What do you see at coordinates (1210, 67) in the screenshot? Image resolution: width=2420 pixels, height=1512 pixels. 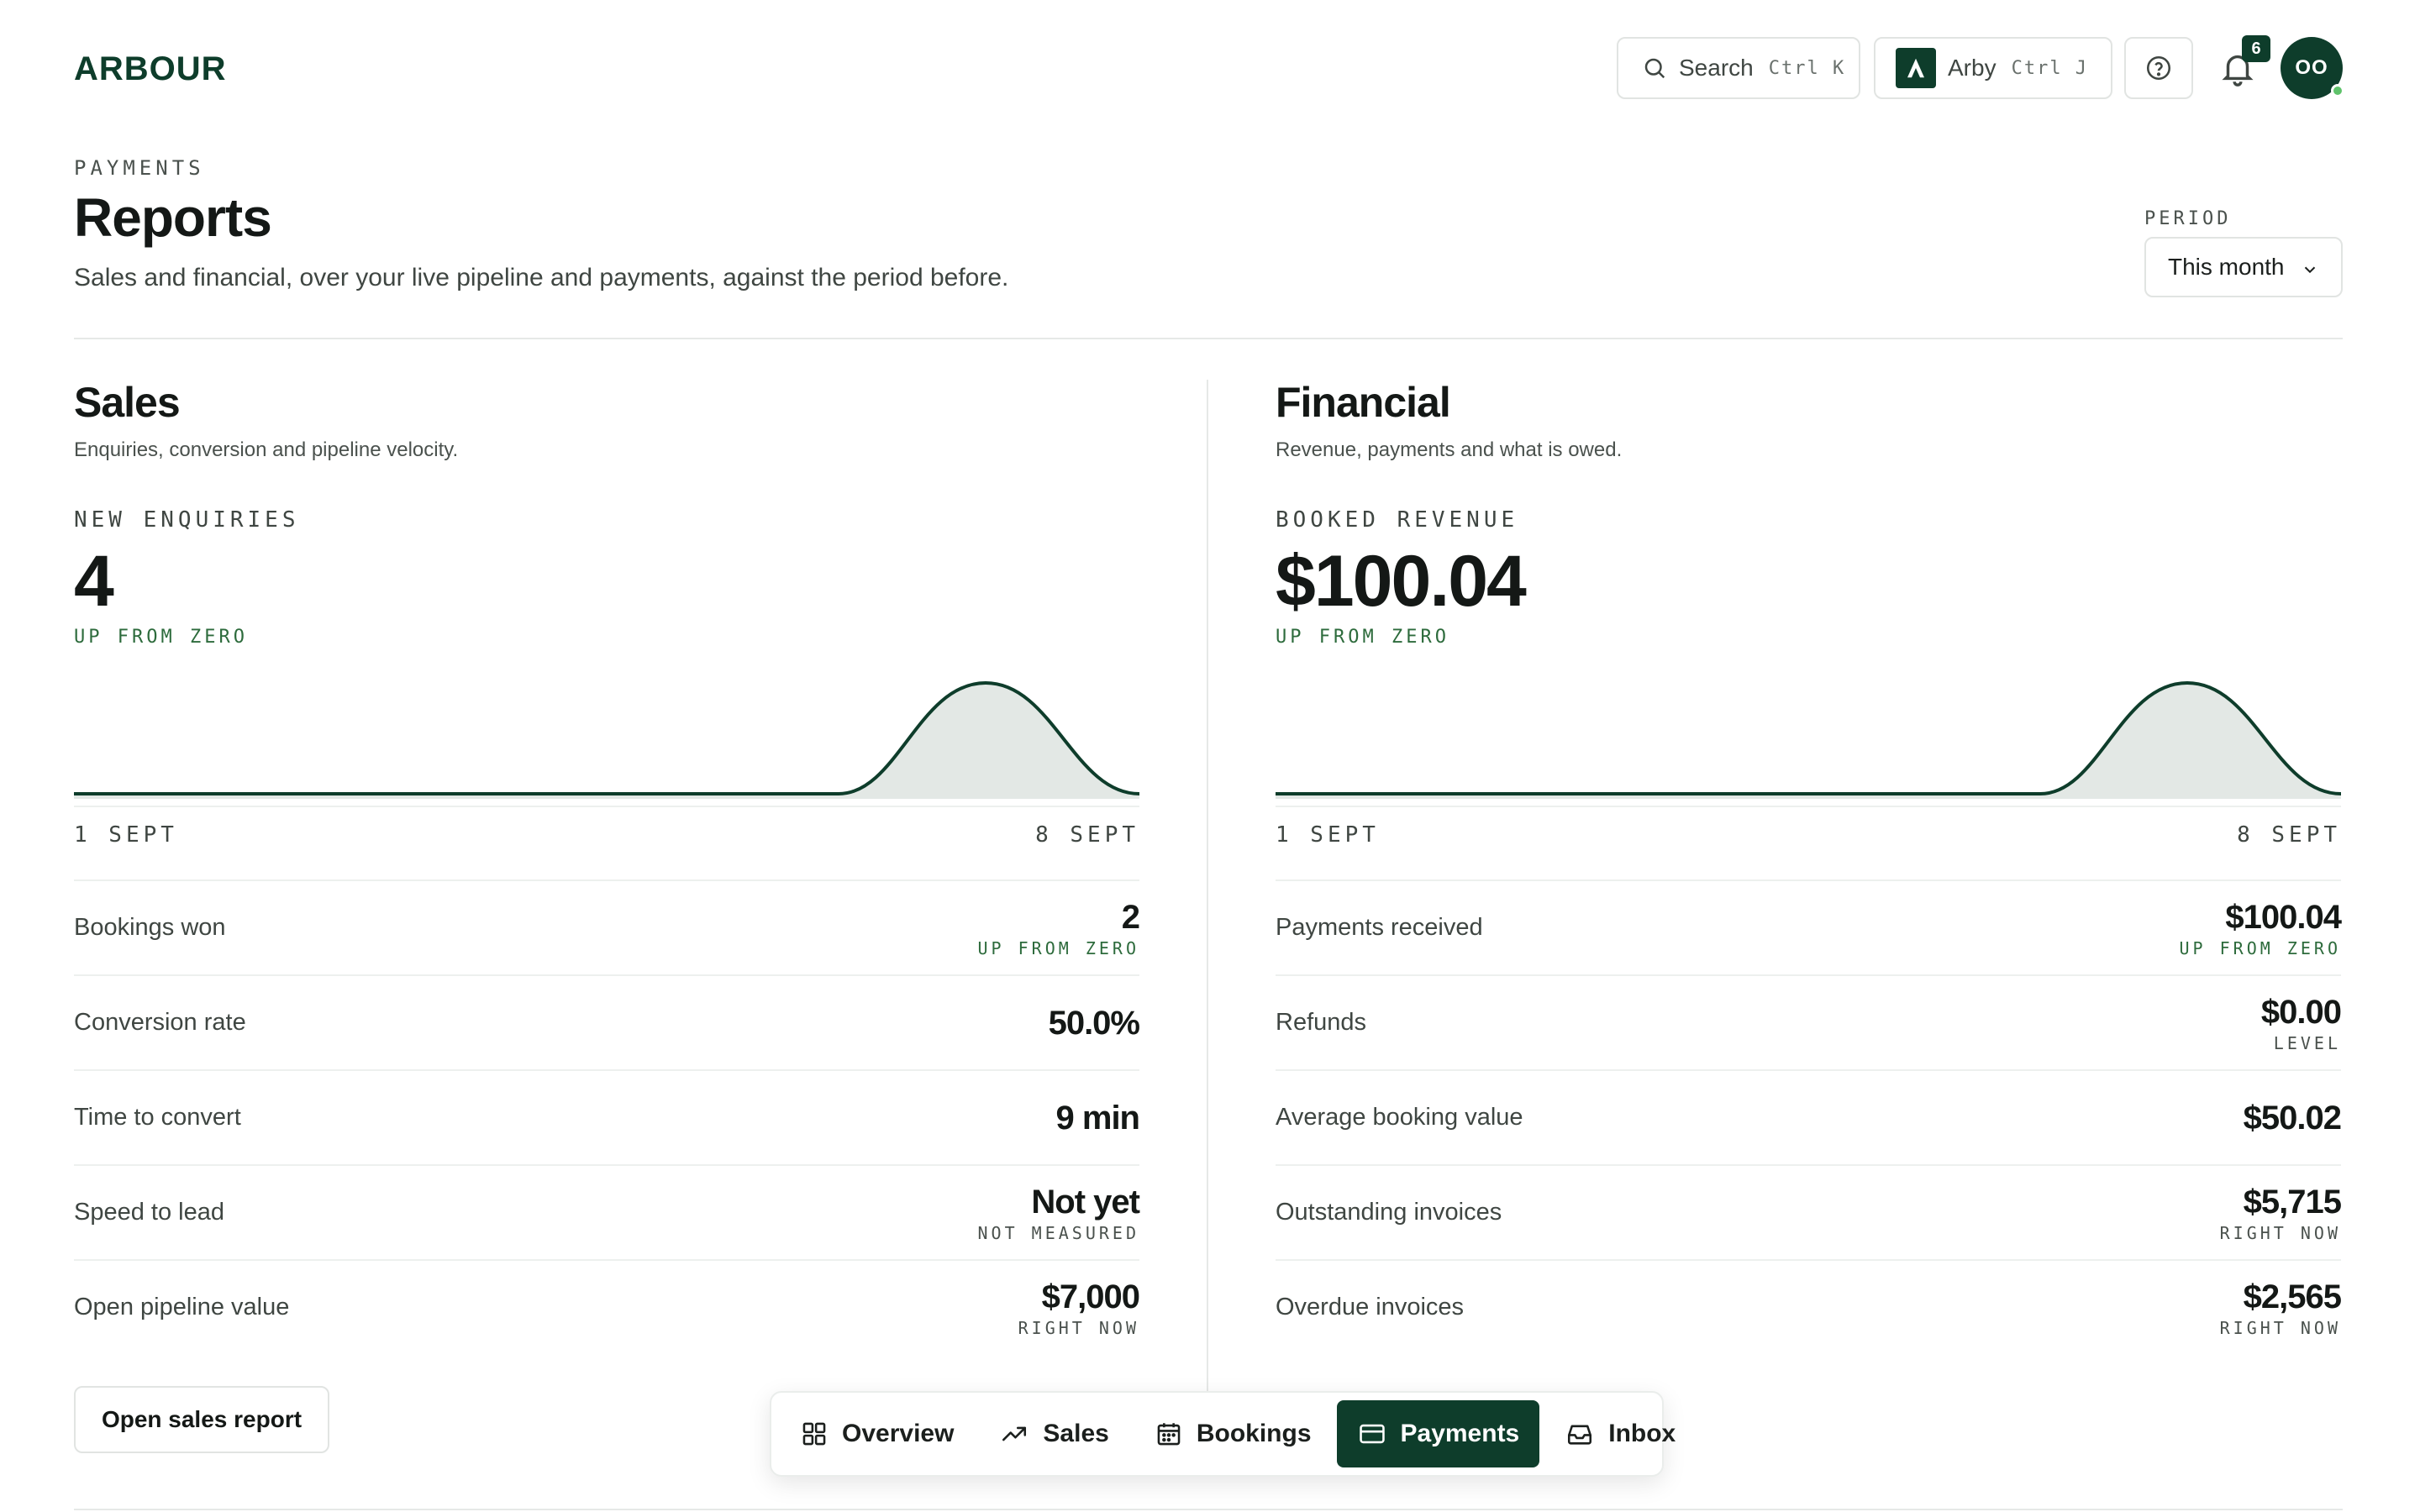 I see `top-bar: ARBOUR Search Ctrl K Arby Ctrl J 6 OO` at bounding box center [1210, 67].